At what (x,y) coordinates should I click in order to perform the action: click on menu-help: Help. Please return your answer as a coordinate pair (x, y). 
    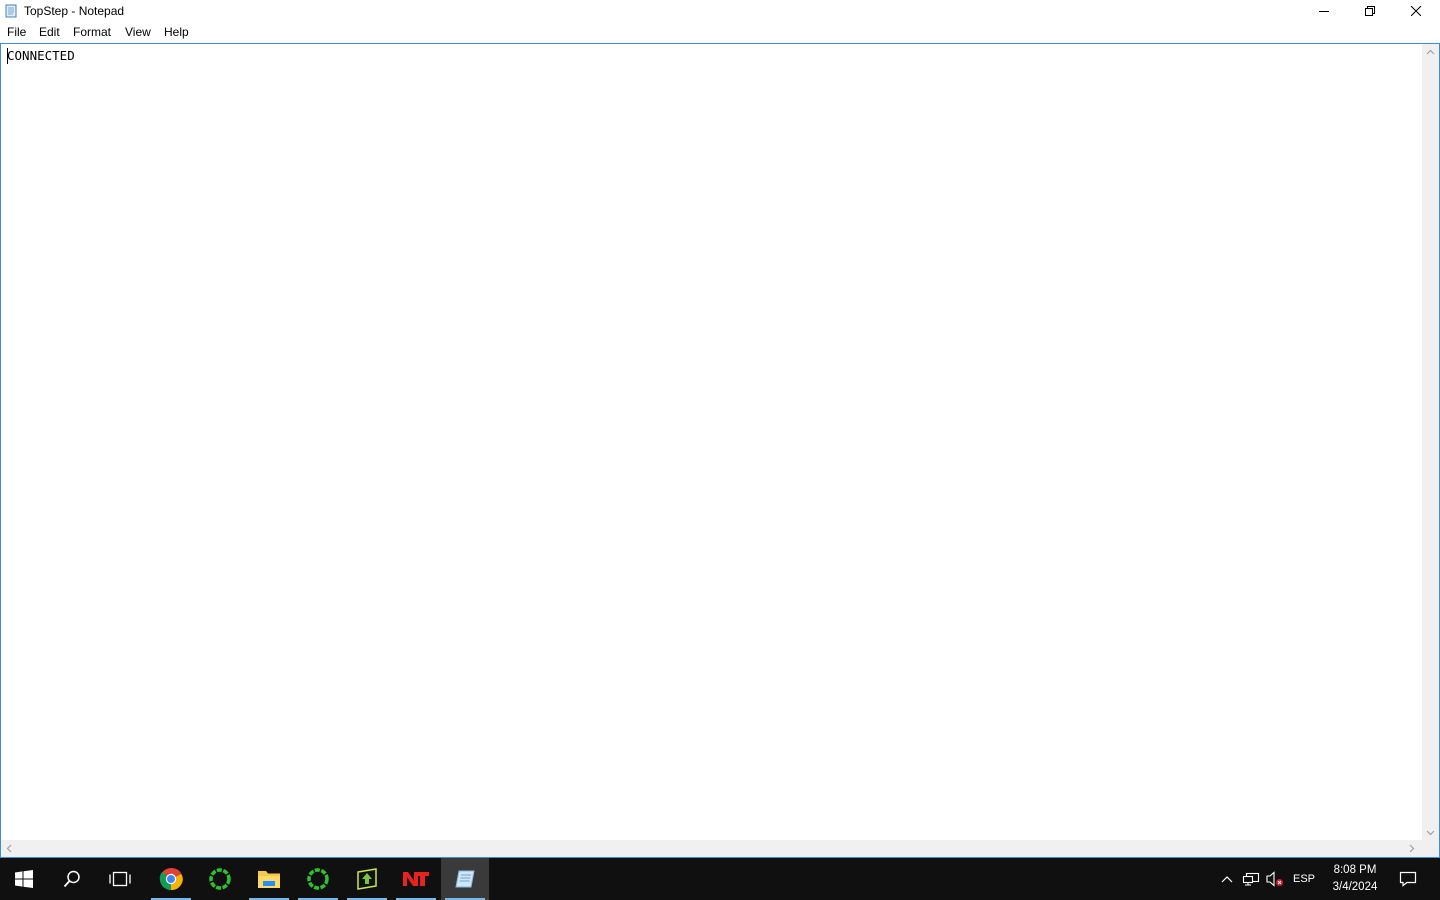
    Looking at the image, I should click on (176, 32).